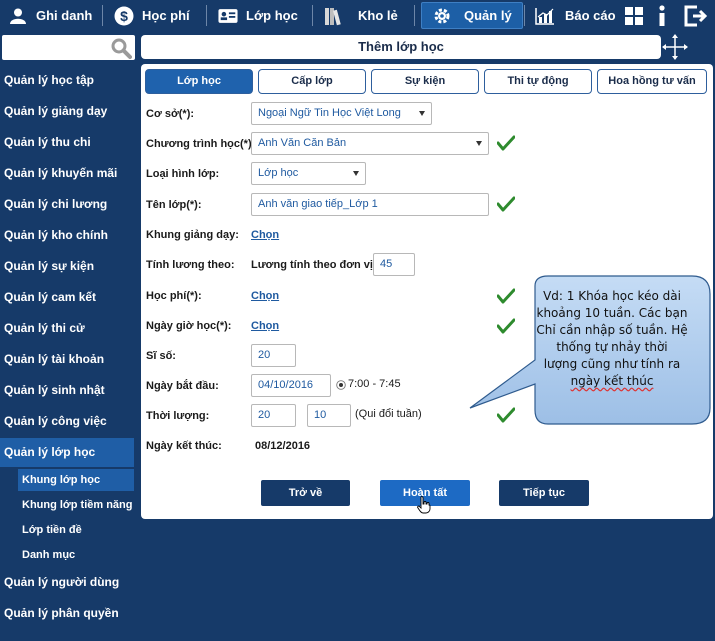 This screenshot has width=715, height=641. Describe the element at coordinates (67, 204) in the screenshot. I see `sidebar-item-chi-luong: Quản lý chi lương` at that location.